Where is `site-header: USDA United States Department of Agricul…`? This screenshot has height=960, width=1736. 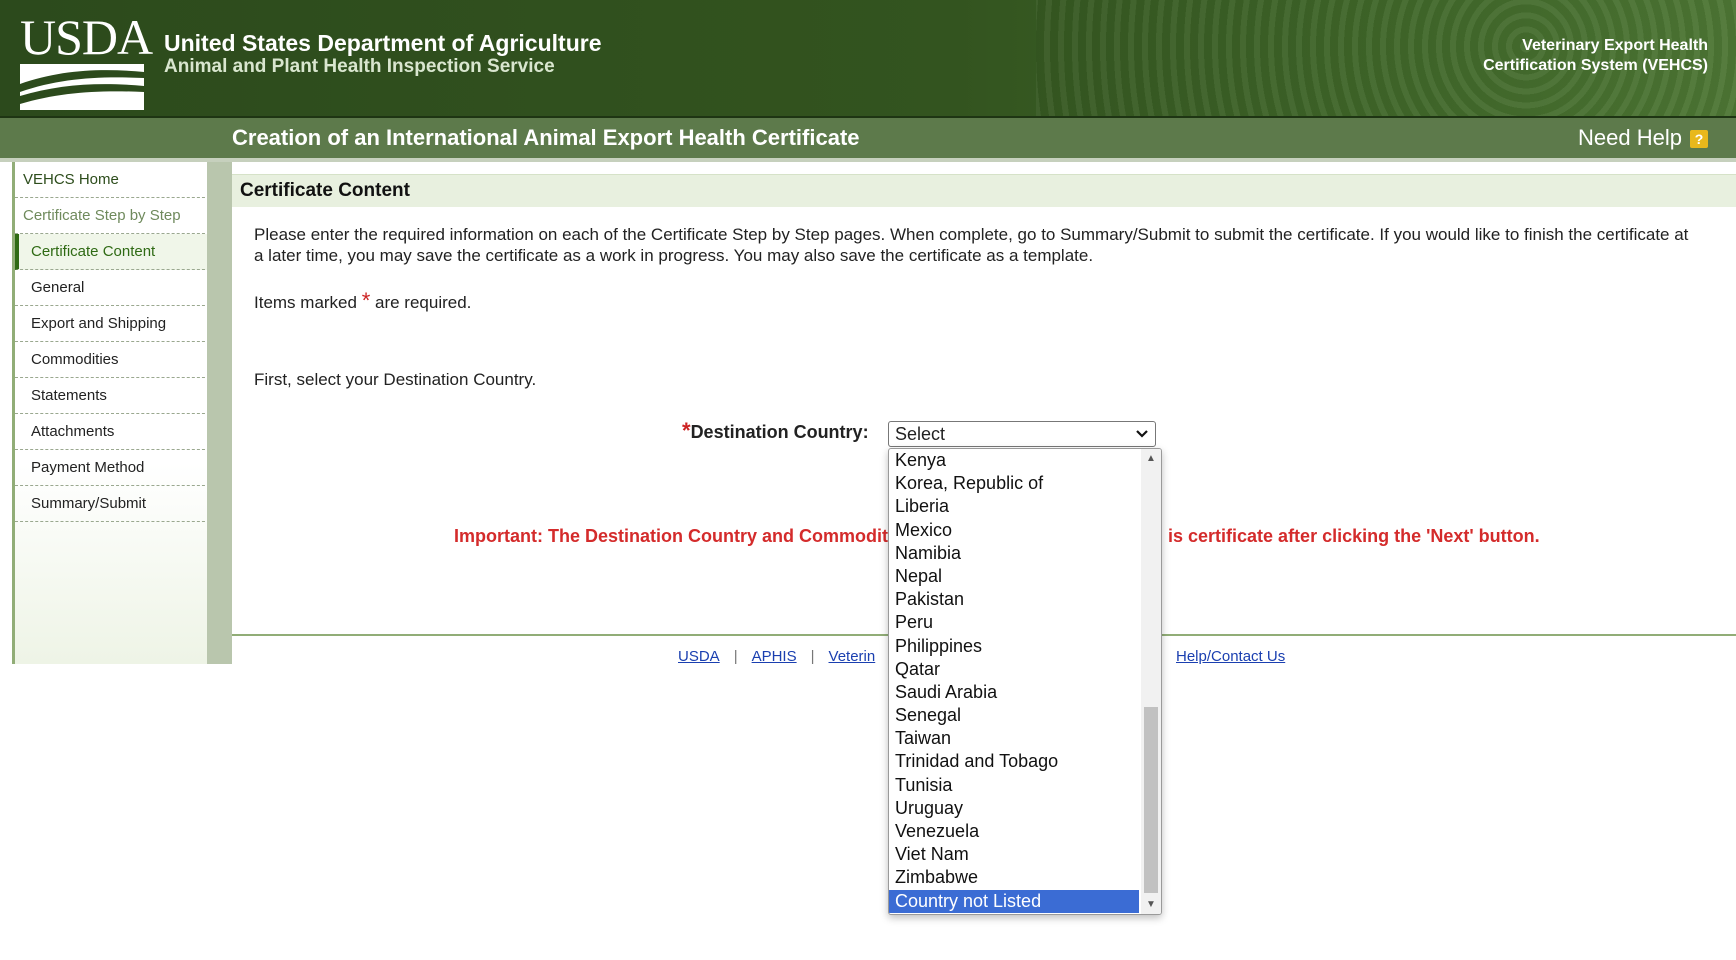 site-header: USDA United States Department of Agricul… is located at coordinates (868, 59).